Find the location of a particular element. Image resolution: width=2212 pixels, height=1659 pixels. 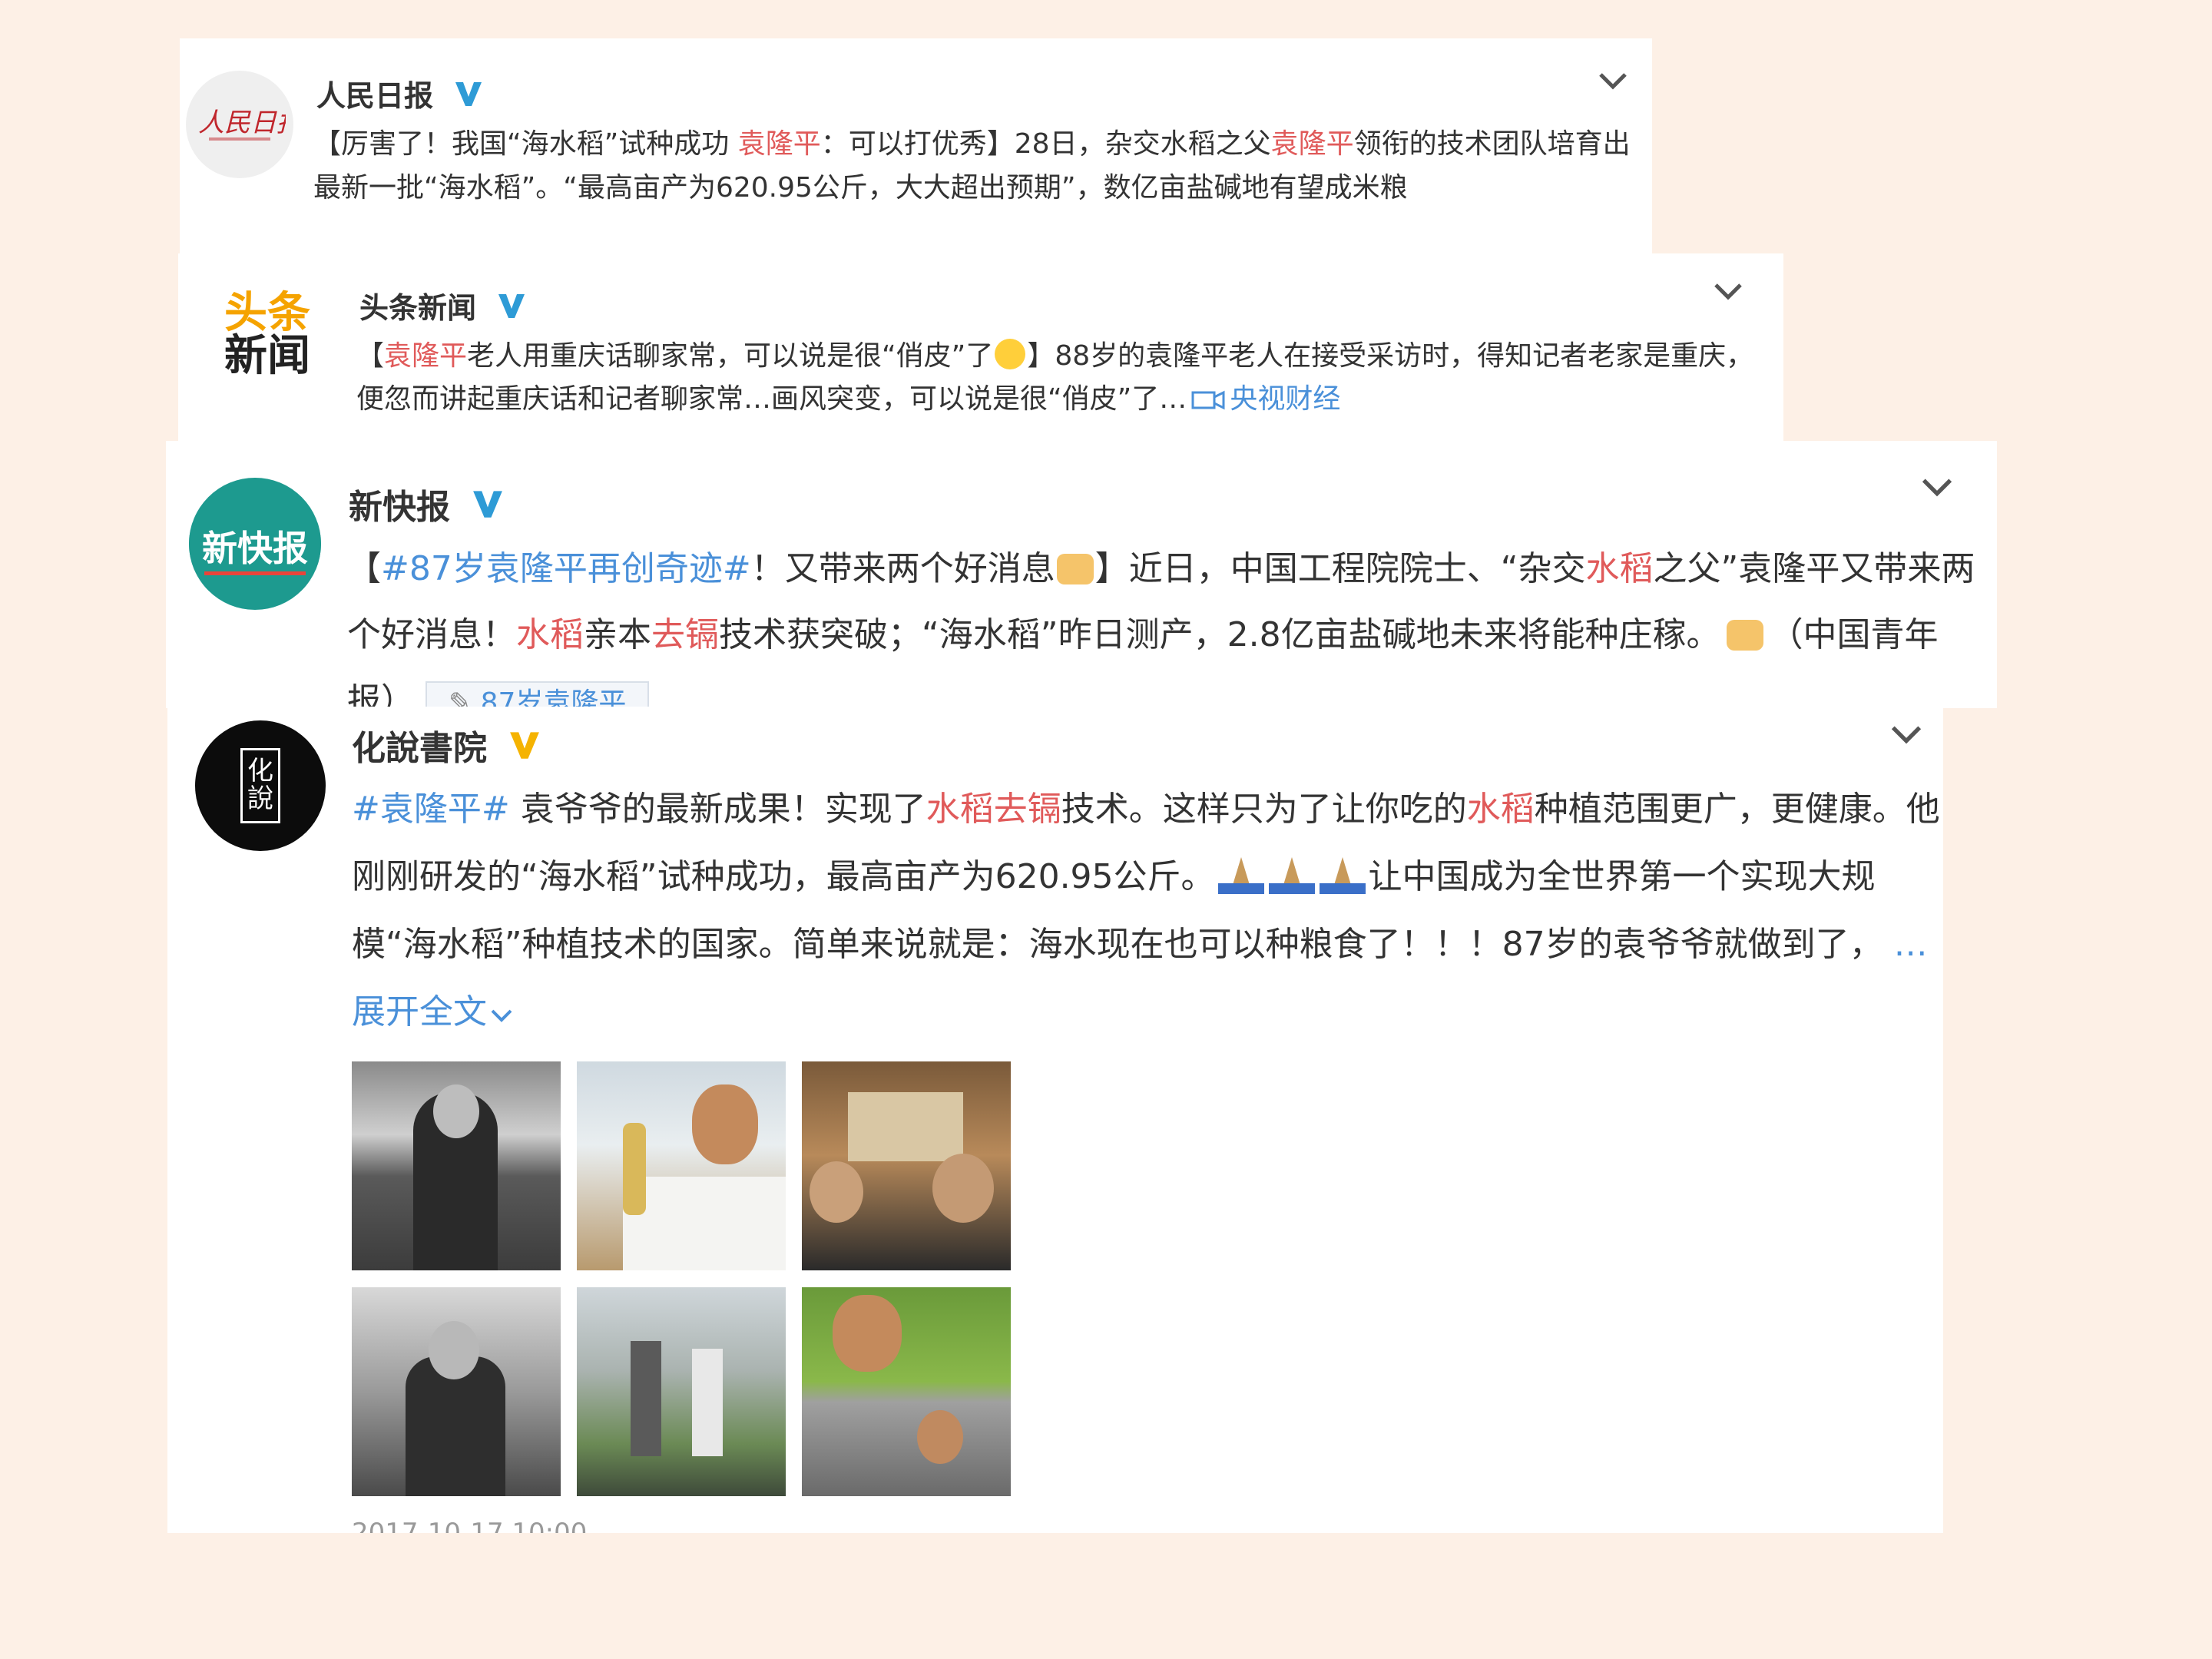

renminribao-logo-icon: 人民日报 is located at coordinates (242, 124).